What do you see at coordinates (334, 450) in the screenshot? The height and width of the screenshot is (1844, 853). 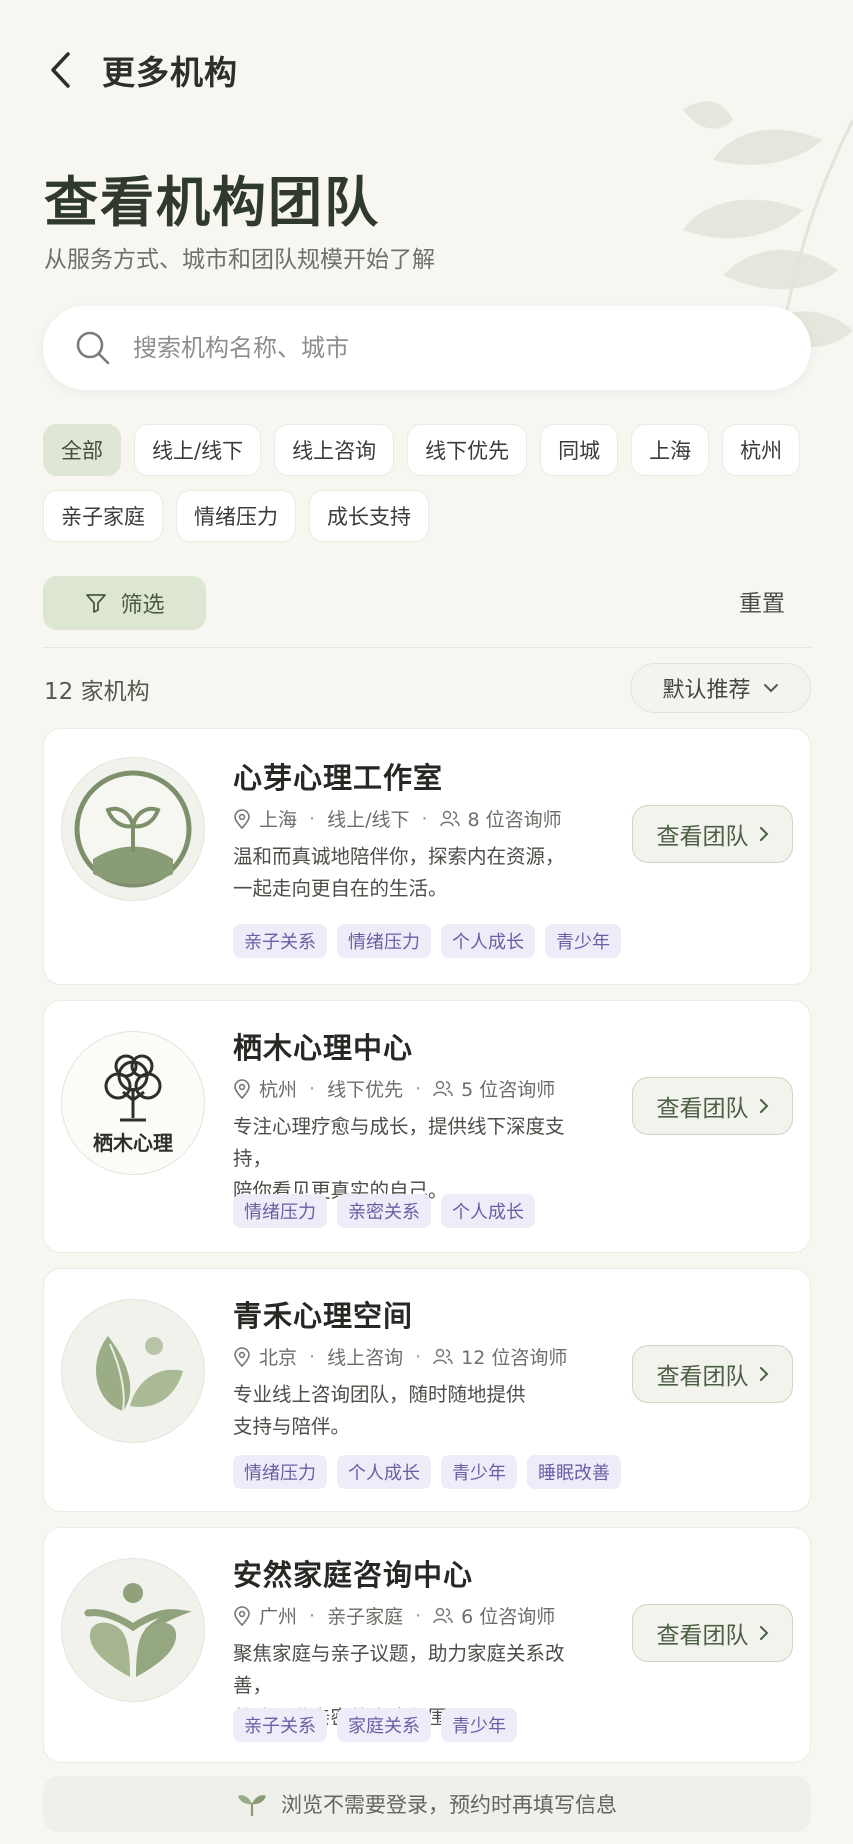 I see `chip-online: 线上咨询` at bounding box center [334, 450].